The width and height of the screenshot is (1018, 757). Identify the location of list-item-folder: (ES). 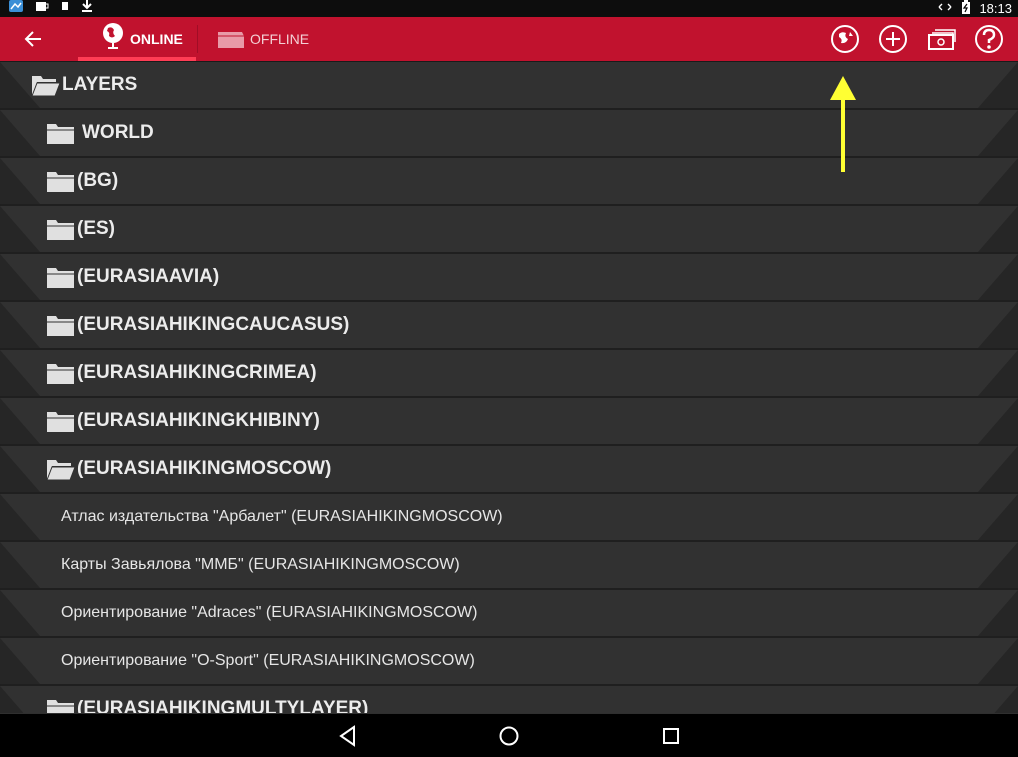
(509, 230).